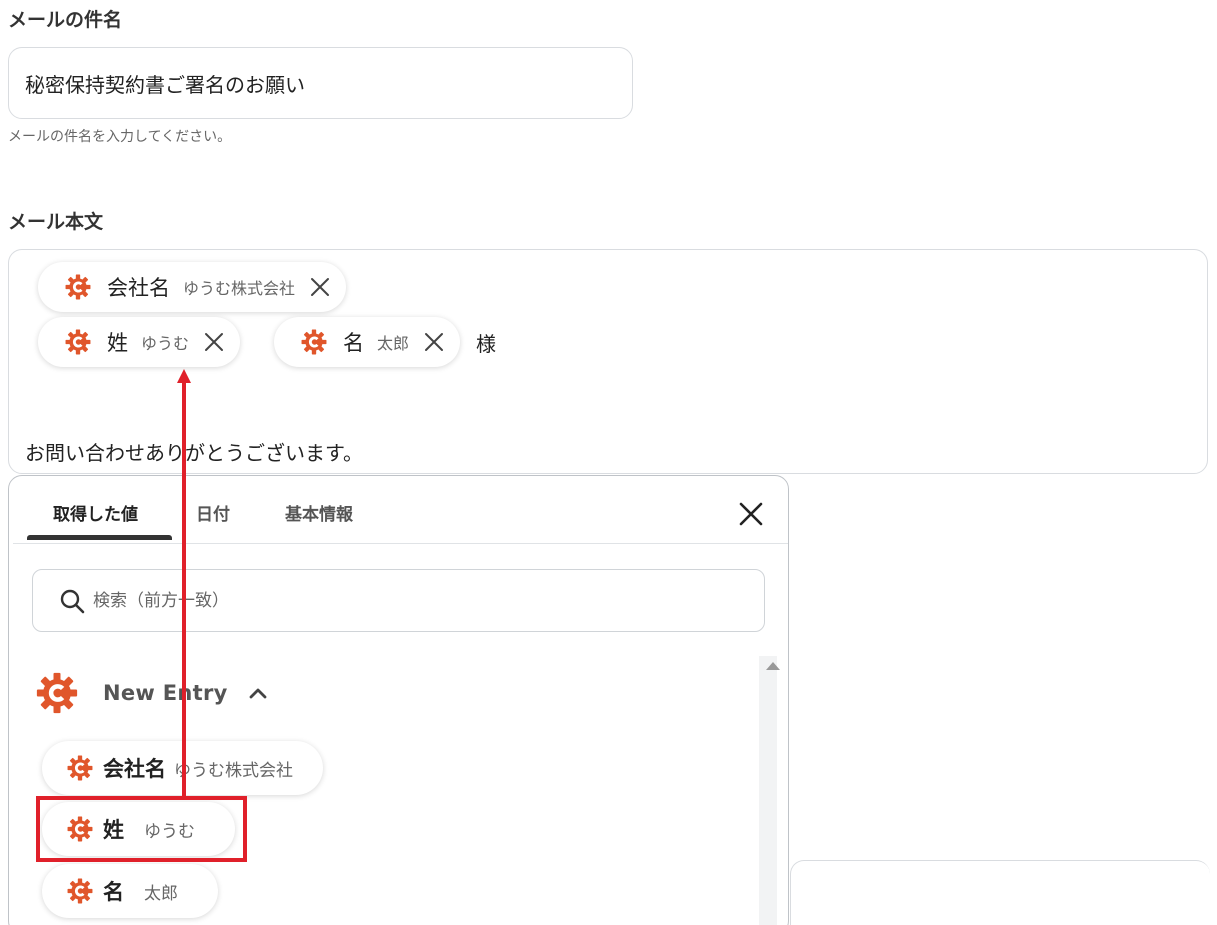 This screenshot has height=925, width=1217. I want to click on group-header-new-entry: New Entry, so click(152, 693).